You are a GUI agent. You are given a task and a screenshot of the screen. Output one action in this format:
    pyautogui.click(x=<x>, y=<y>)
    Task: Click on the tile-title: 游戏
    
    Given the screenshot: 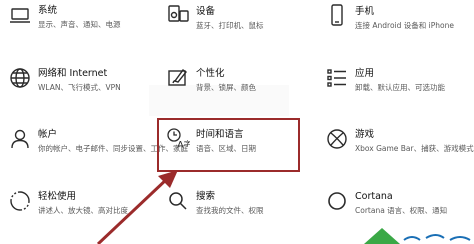 What is the action you would take?
    pyautogui.click(x=365, y=134)
    